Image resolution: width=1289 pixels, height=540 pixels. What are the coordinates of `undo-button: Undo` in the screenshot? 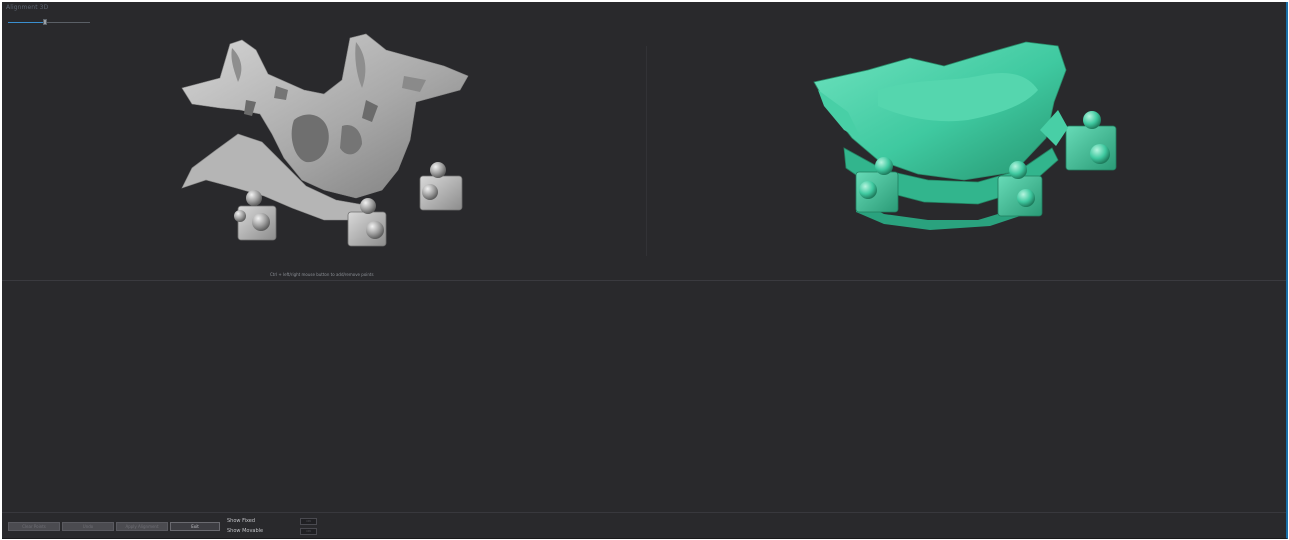 It's located at (88, 526).